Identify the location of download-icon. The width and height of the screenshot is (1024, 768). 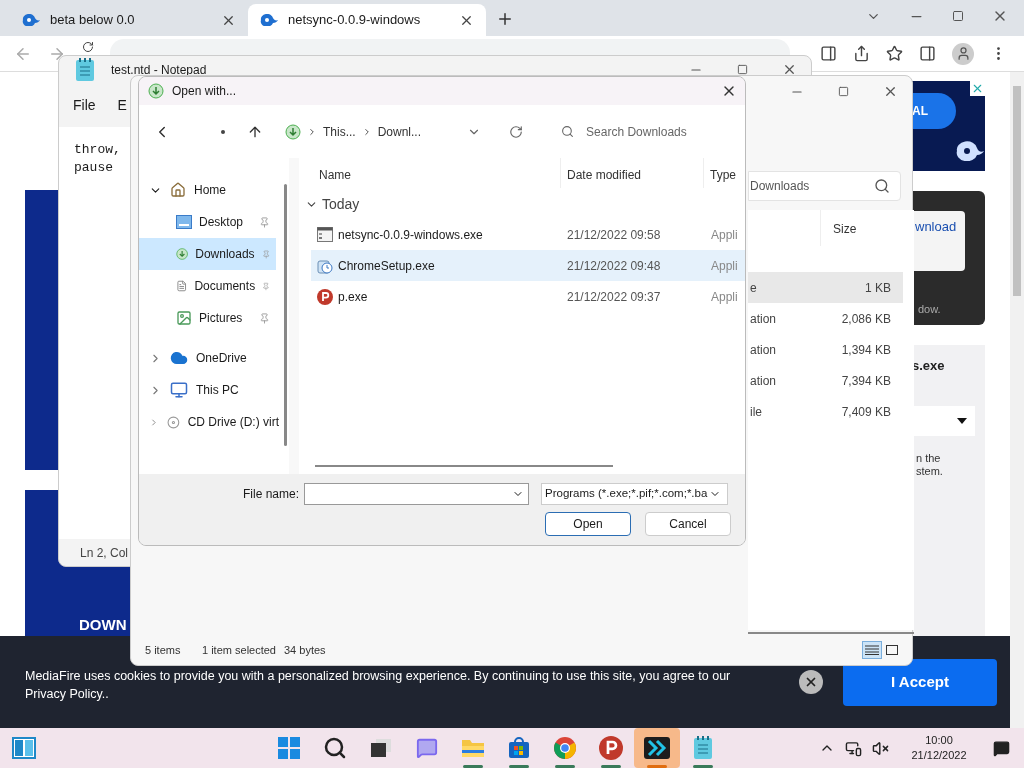
(182, 254).